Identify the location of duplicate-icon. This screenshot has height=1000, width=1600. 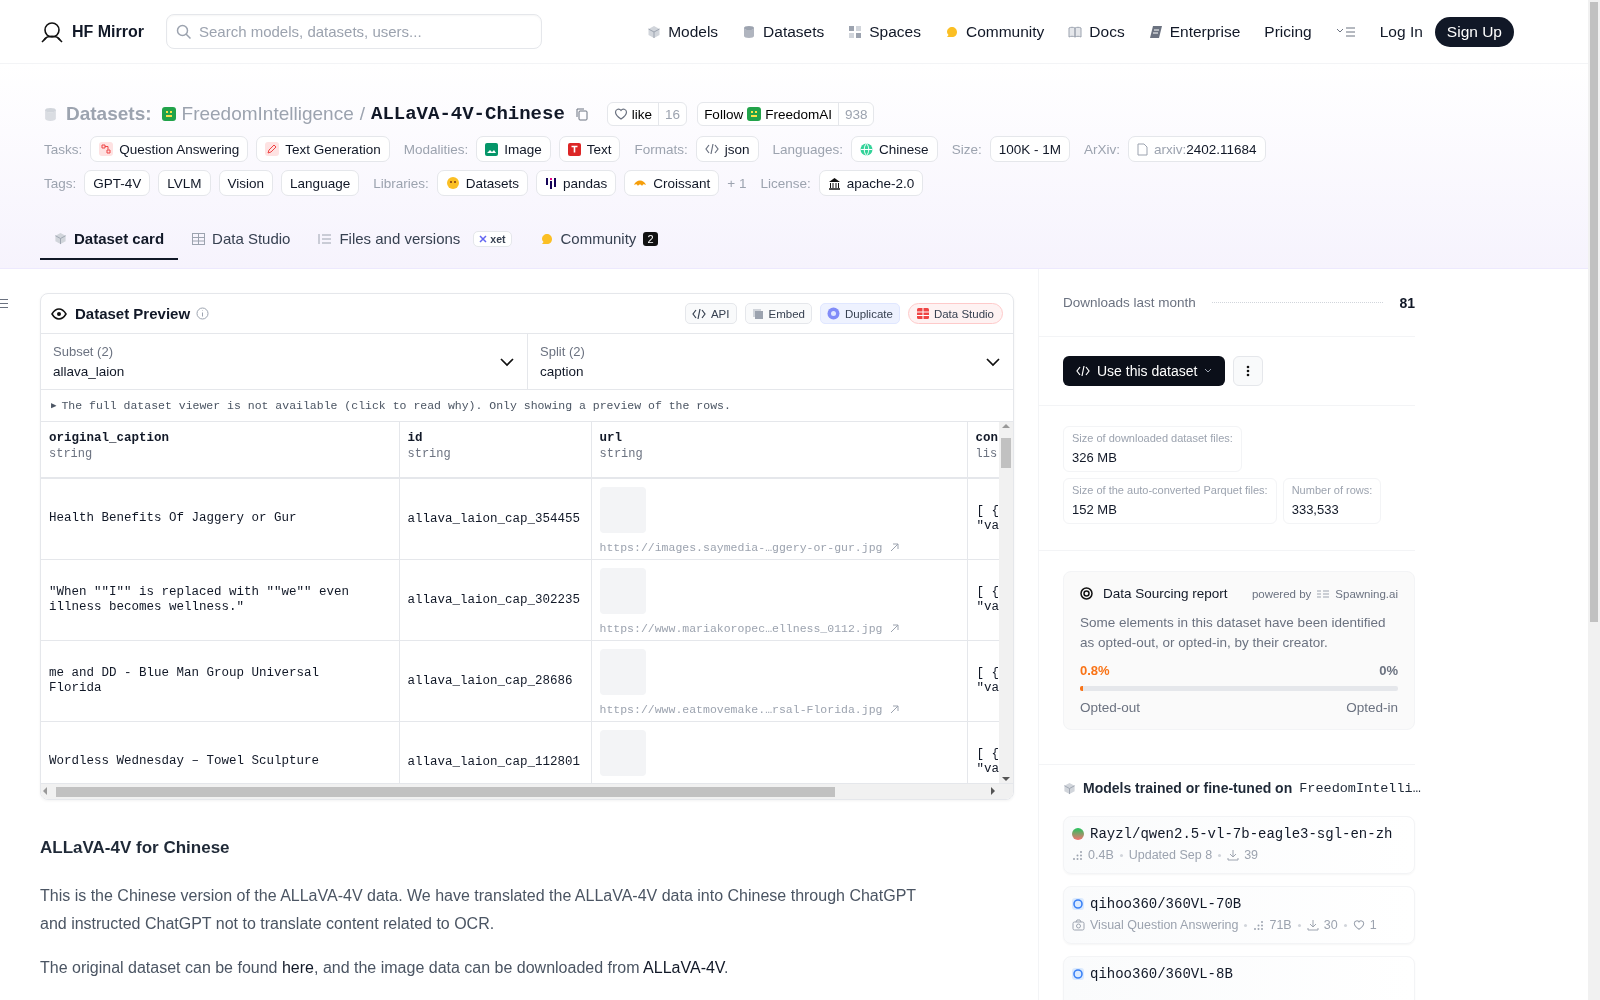
(833, 313).